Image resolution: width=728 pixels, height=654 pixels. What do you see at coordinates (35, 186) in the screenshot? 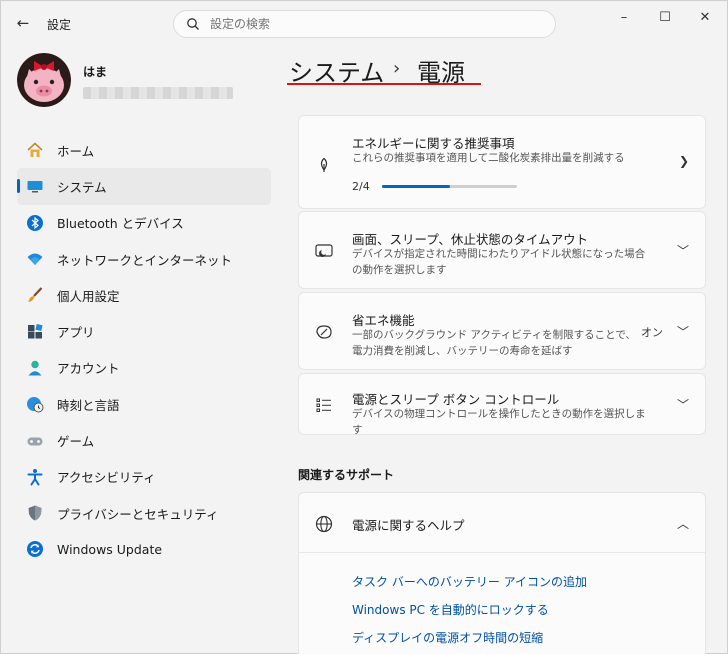
I see `system-icon` at bounding box center [35, 186].